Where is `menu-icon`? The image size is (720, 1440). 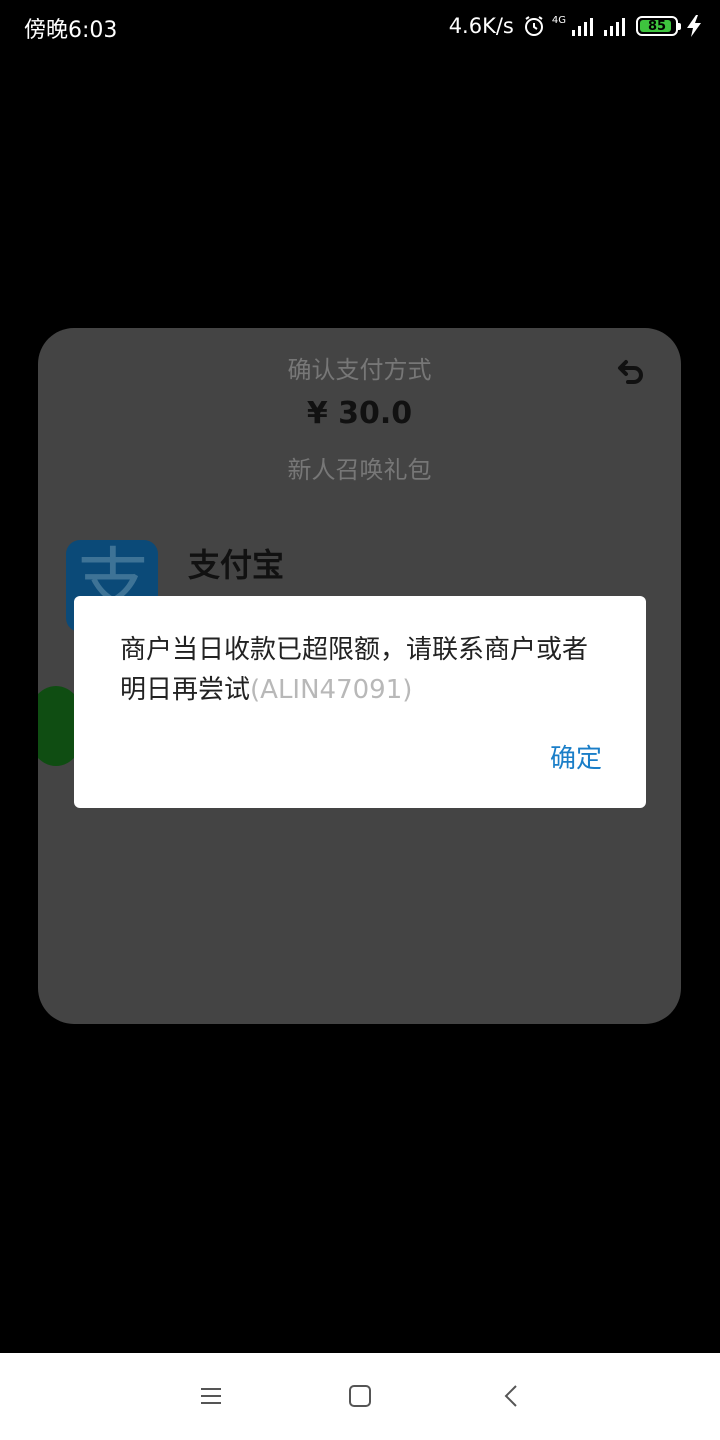 menu-icon is located at coordinates (211, 1396).